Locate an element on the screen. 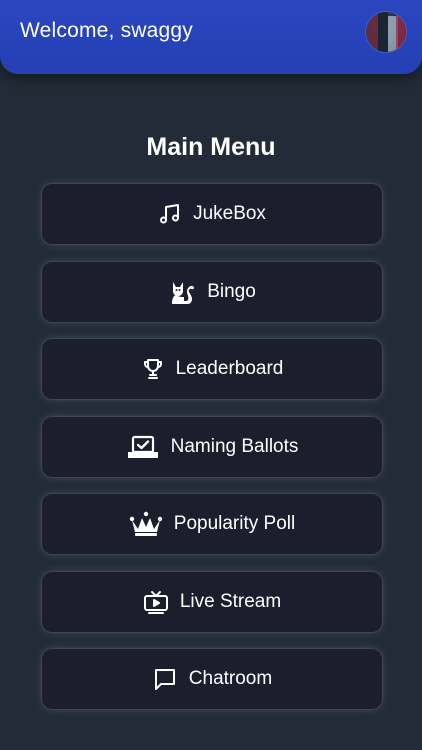  leaderboard-button: Leaderboard is located at coordinates (212, 369).